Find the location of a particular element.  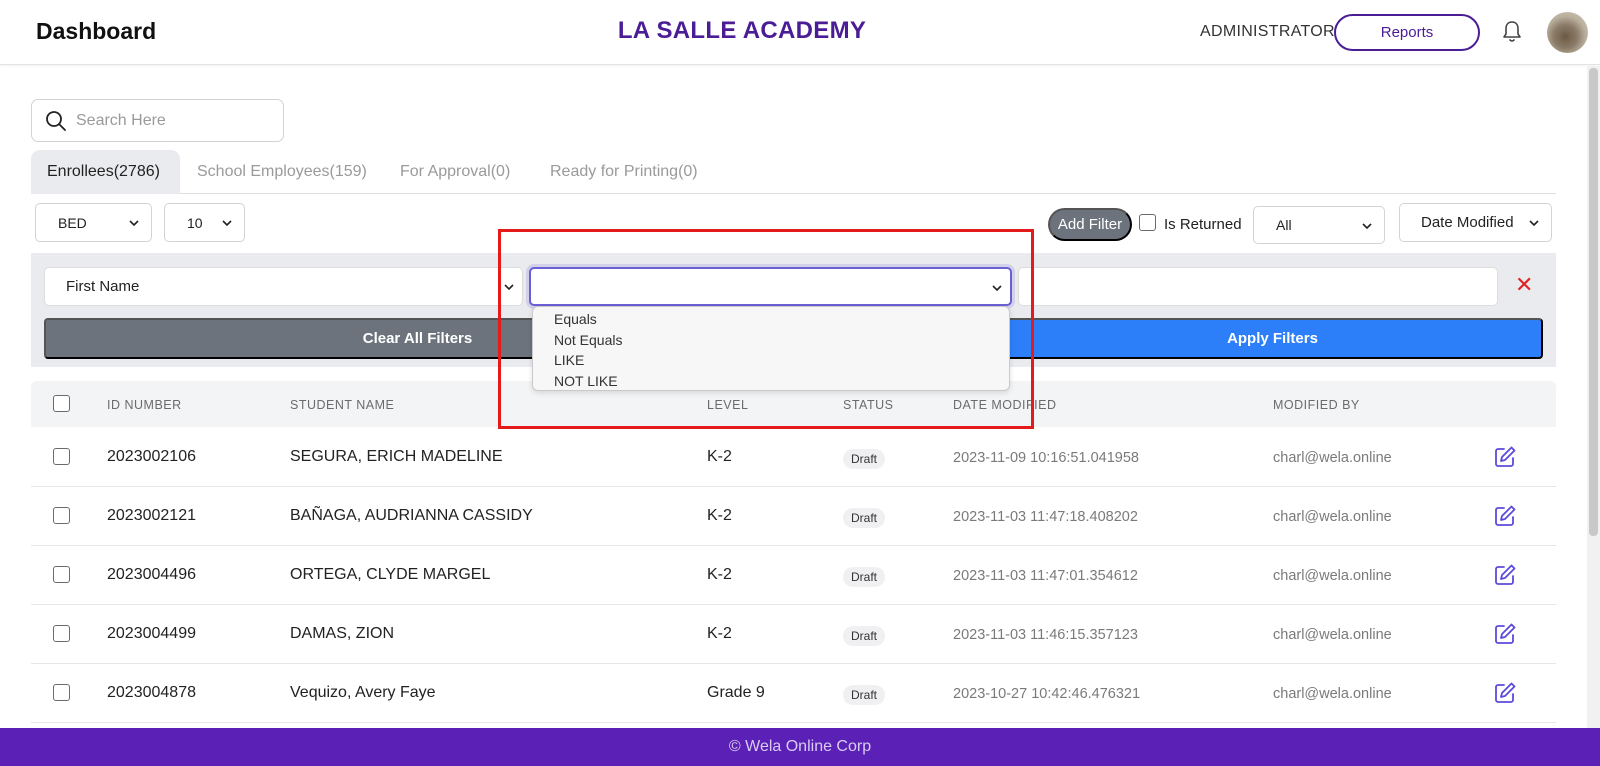

filter-value-input is located at coordinates (1258, 286).